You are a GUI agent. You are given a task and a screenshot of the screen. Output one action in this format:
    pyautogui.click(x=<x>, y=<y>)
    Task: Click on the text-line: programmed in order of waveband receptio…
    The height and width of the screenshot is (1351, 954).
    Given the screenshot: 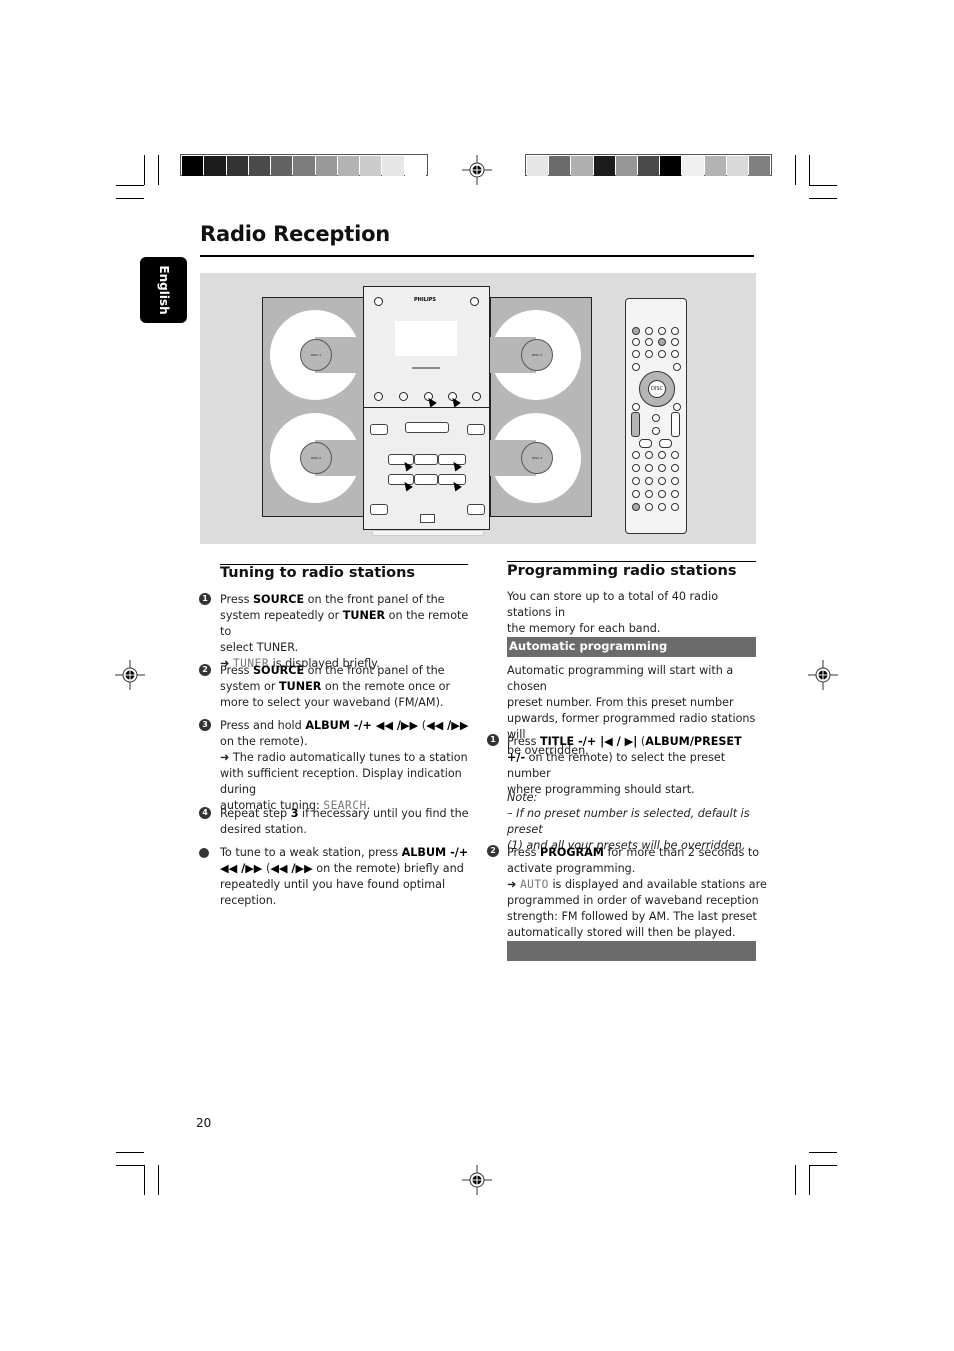 What is the action you would take?
    pyautogui.click(x=637, y=901)
    